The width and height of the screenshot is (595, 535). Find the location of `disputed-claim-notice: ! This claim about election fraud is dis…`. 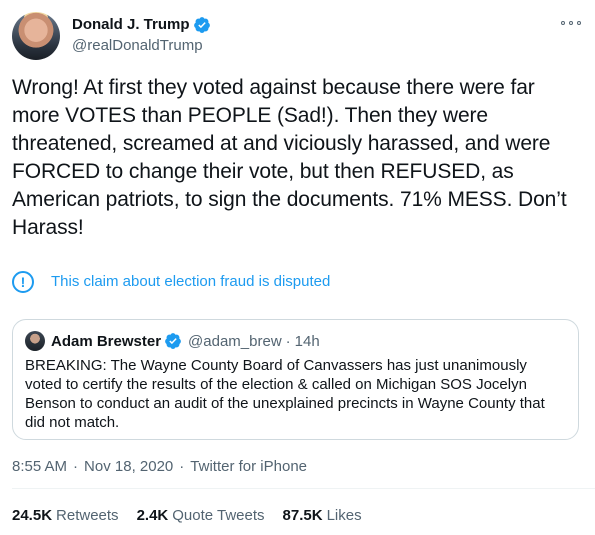

disputed-claim-notice: ! This claim about election fraud is dis… is located at coordinates (171, 282).